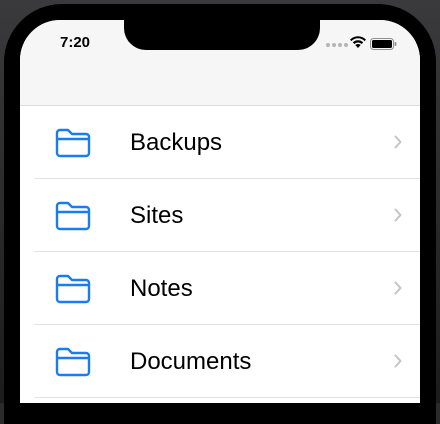  I want to click on status-time: 7:20, so click(75, 42).